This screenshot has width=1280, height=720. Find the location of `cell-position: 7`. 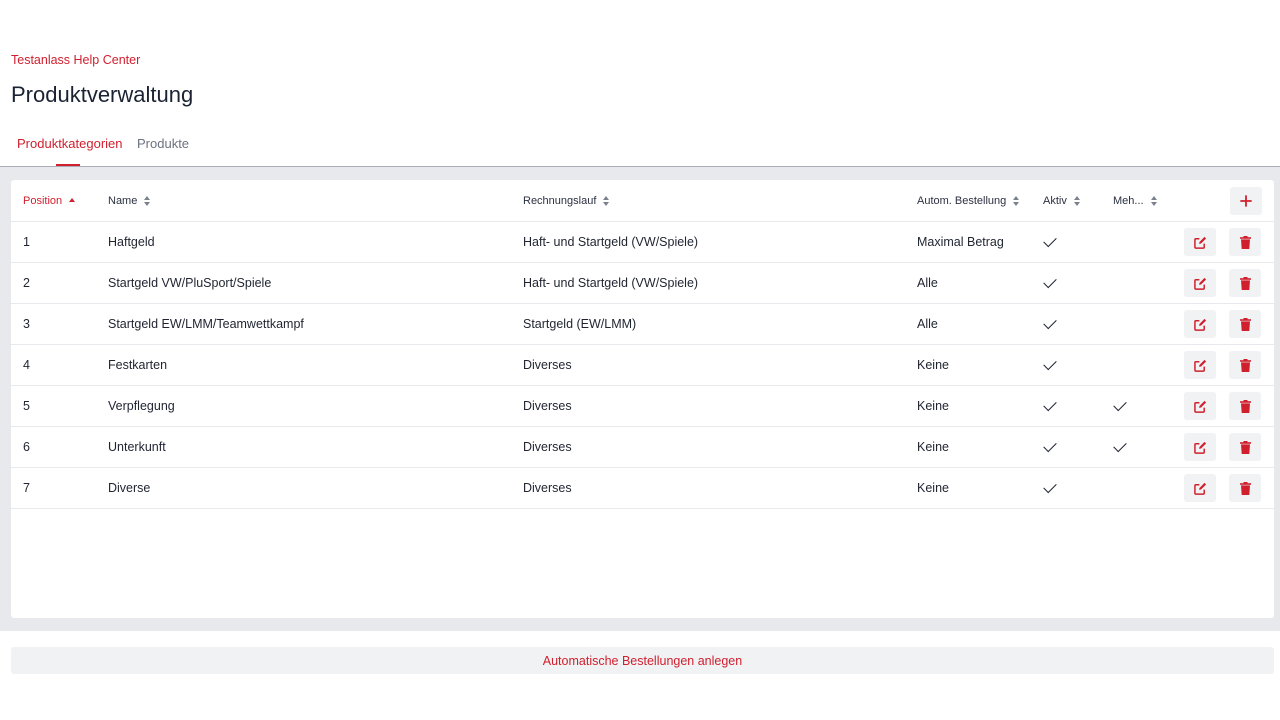

cell-position: 7 is located at coordinates (26, 488).